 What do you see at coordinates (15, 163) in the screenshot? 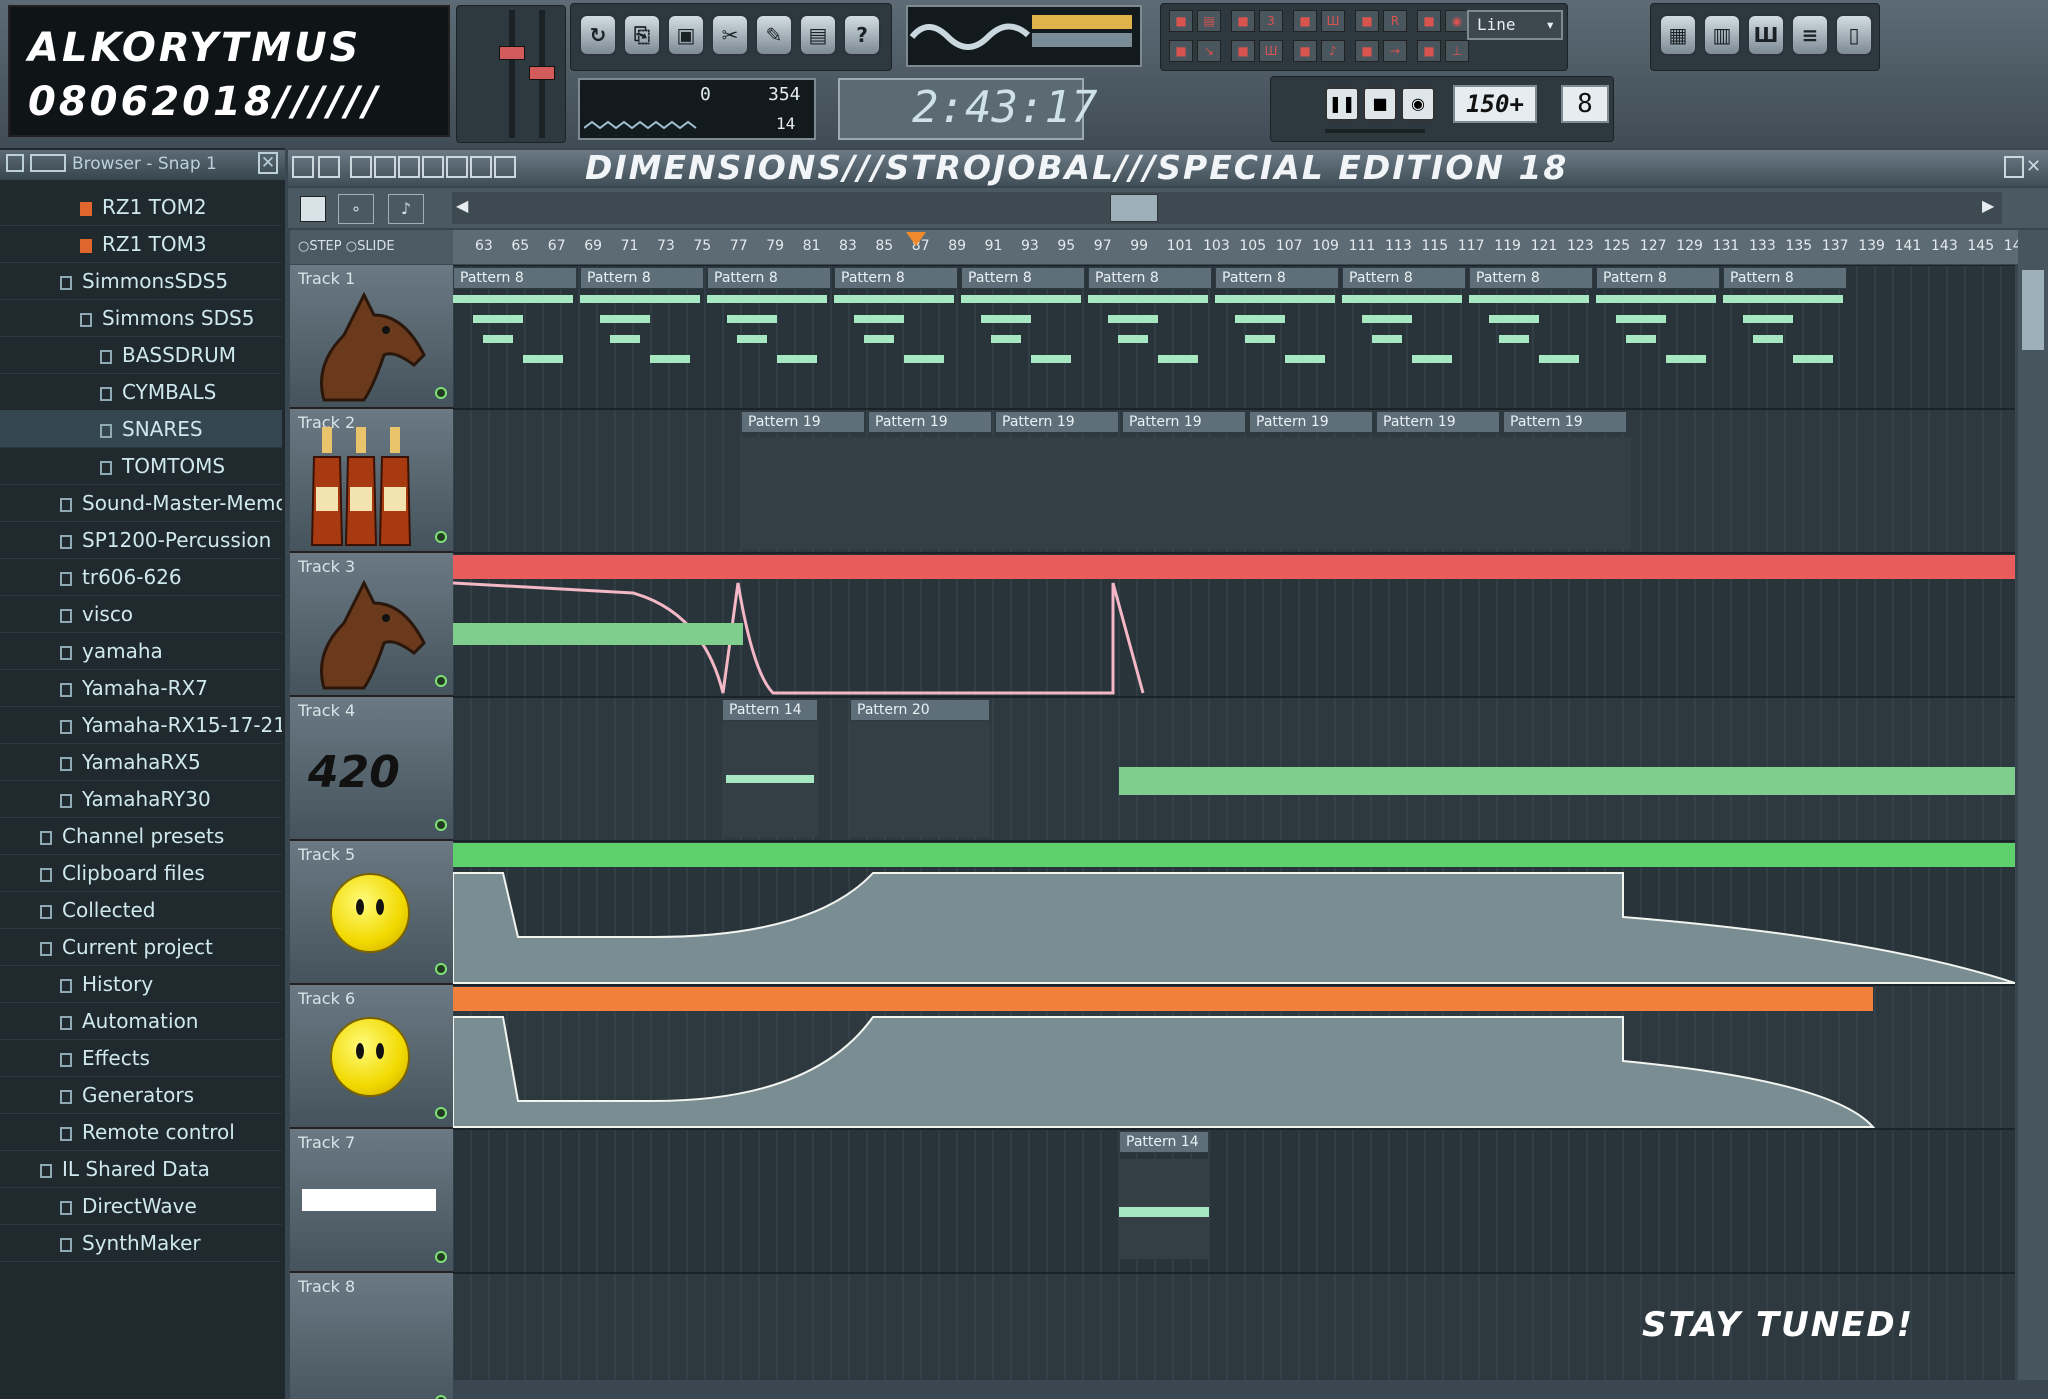
I see `browser-menu-icon` at bounding box center [15, 163].